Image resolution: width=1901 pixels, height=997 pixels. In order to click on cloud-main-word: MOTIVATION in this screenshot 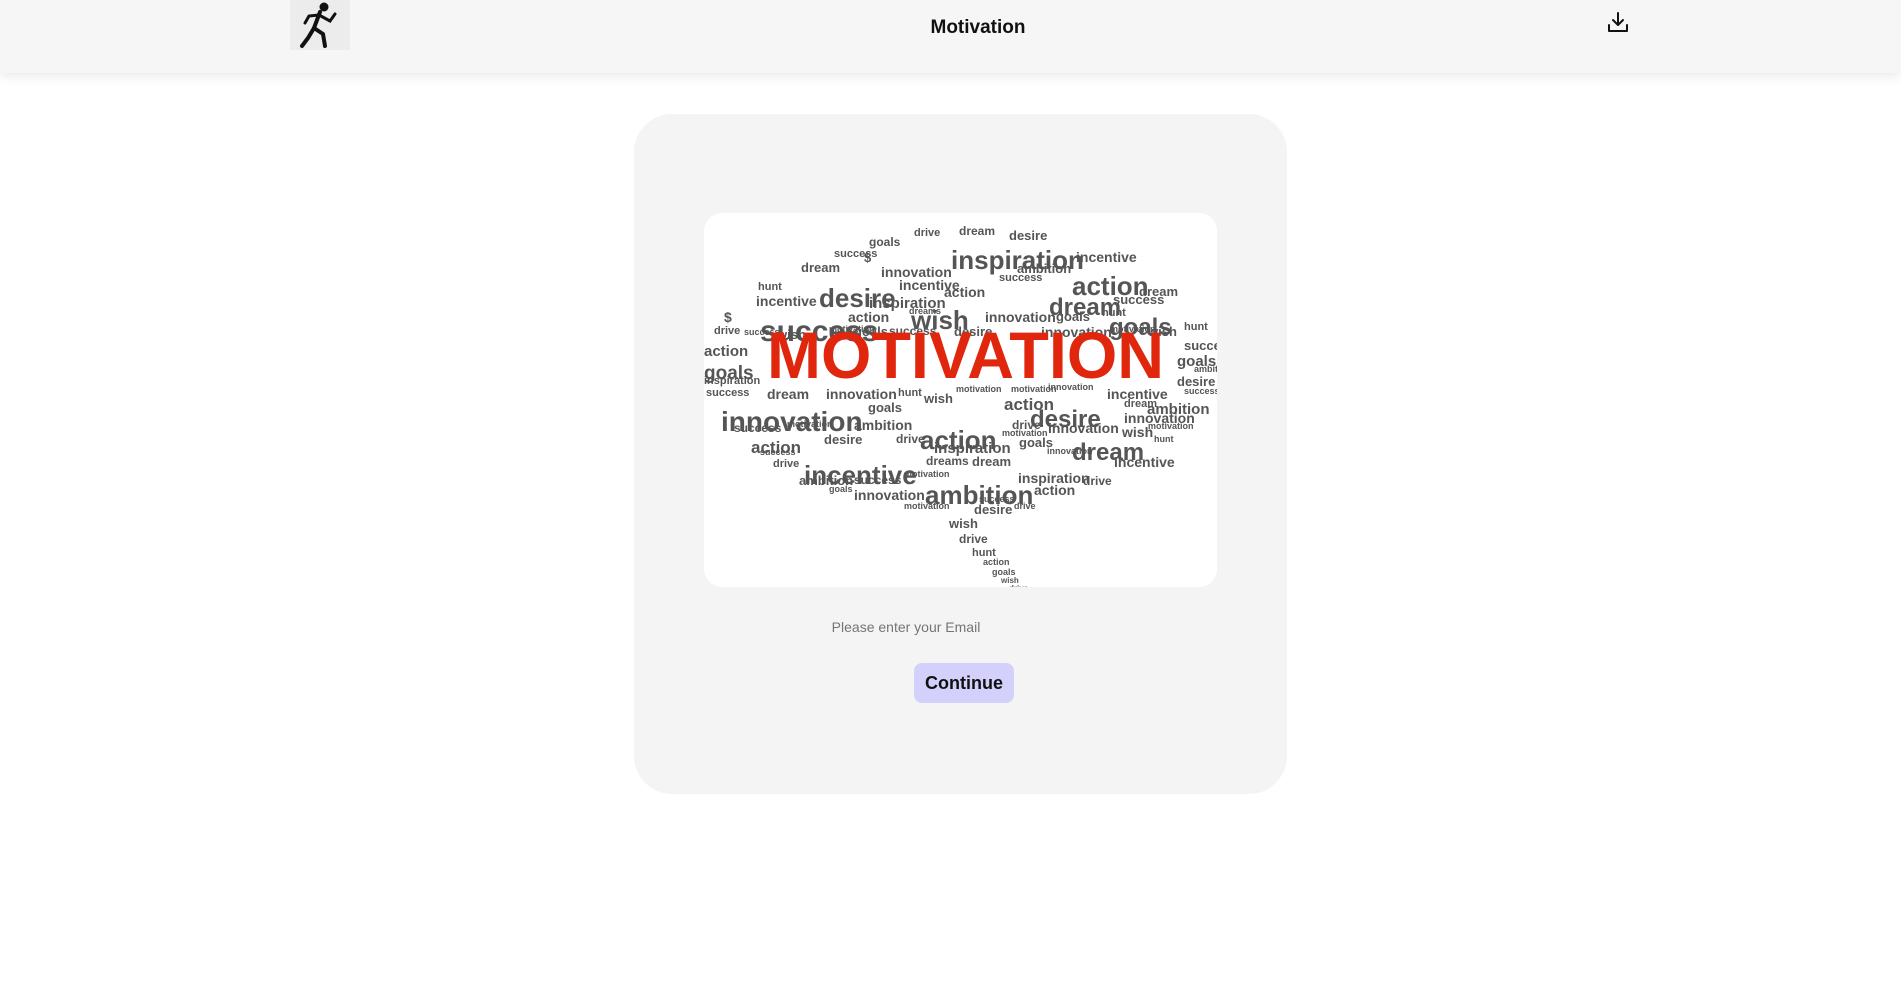, I will do `click(965, 355)`.